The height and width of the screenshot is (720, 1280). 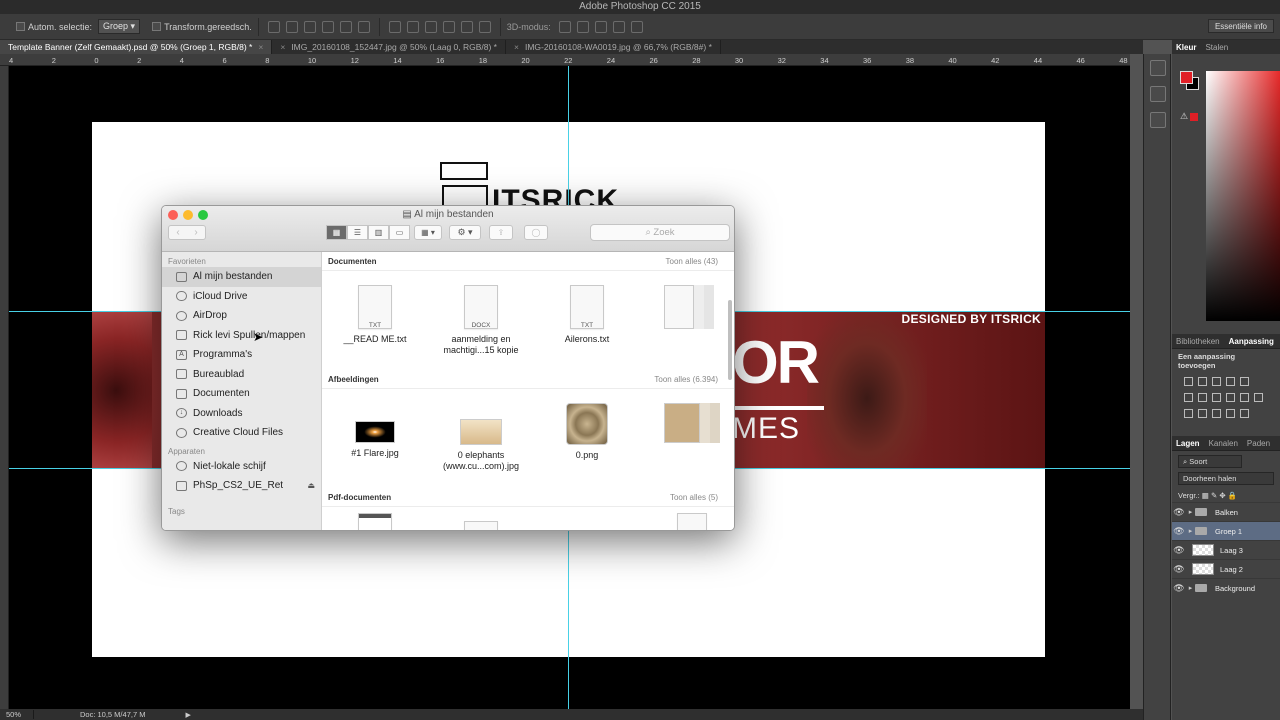 I want to click on file-item: TXT __READ ME.txt, so click(x=375, y=308).